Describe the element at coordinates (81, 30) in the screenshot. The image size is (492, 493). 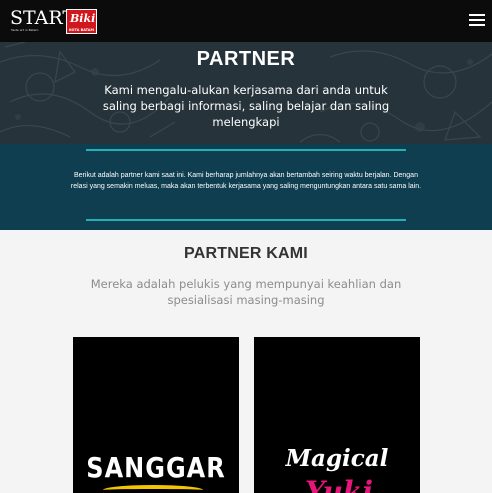
I see `logo-badge-subtitle: KOTA BATAM` at that location.